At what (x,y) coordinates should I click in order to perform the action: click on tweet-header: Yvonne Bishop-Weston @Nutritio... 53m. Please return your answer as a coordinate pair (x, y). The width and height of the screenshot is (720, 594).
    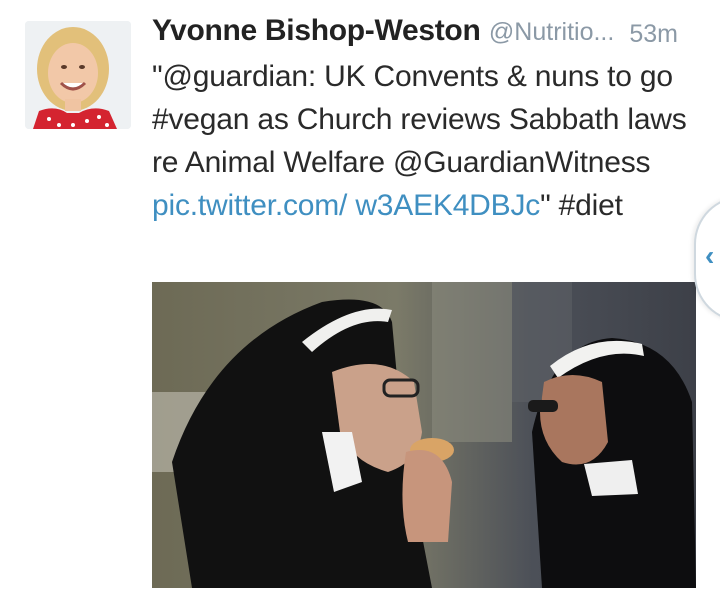
    Looking at the image, I should click on (426, 34).